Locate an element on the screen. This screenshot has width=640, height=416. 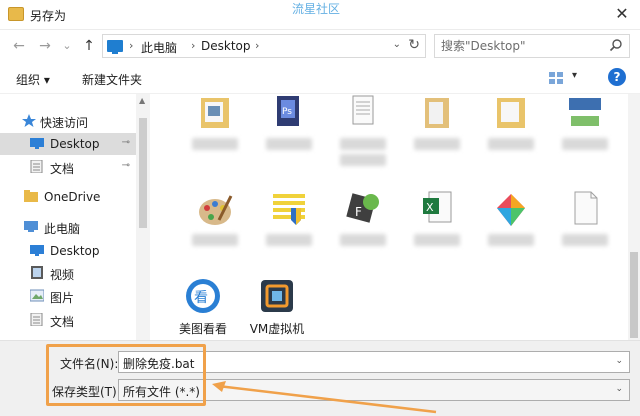
sidebar-item-desktop-pinned: Desktop ⊸ is located at coordinates (68, 144).